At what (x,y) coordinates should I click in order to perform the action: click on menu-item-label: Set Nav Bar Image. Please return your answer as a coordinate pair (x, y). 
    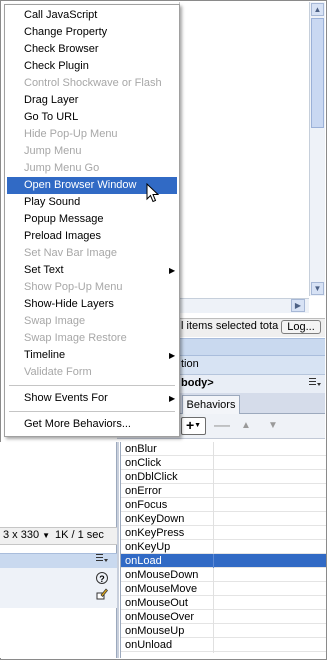
    Looking at the image, I should click on (70, 253).